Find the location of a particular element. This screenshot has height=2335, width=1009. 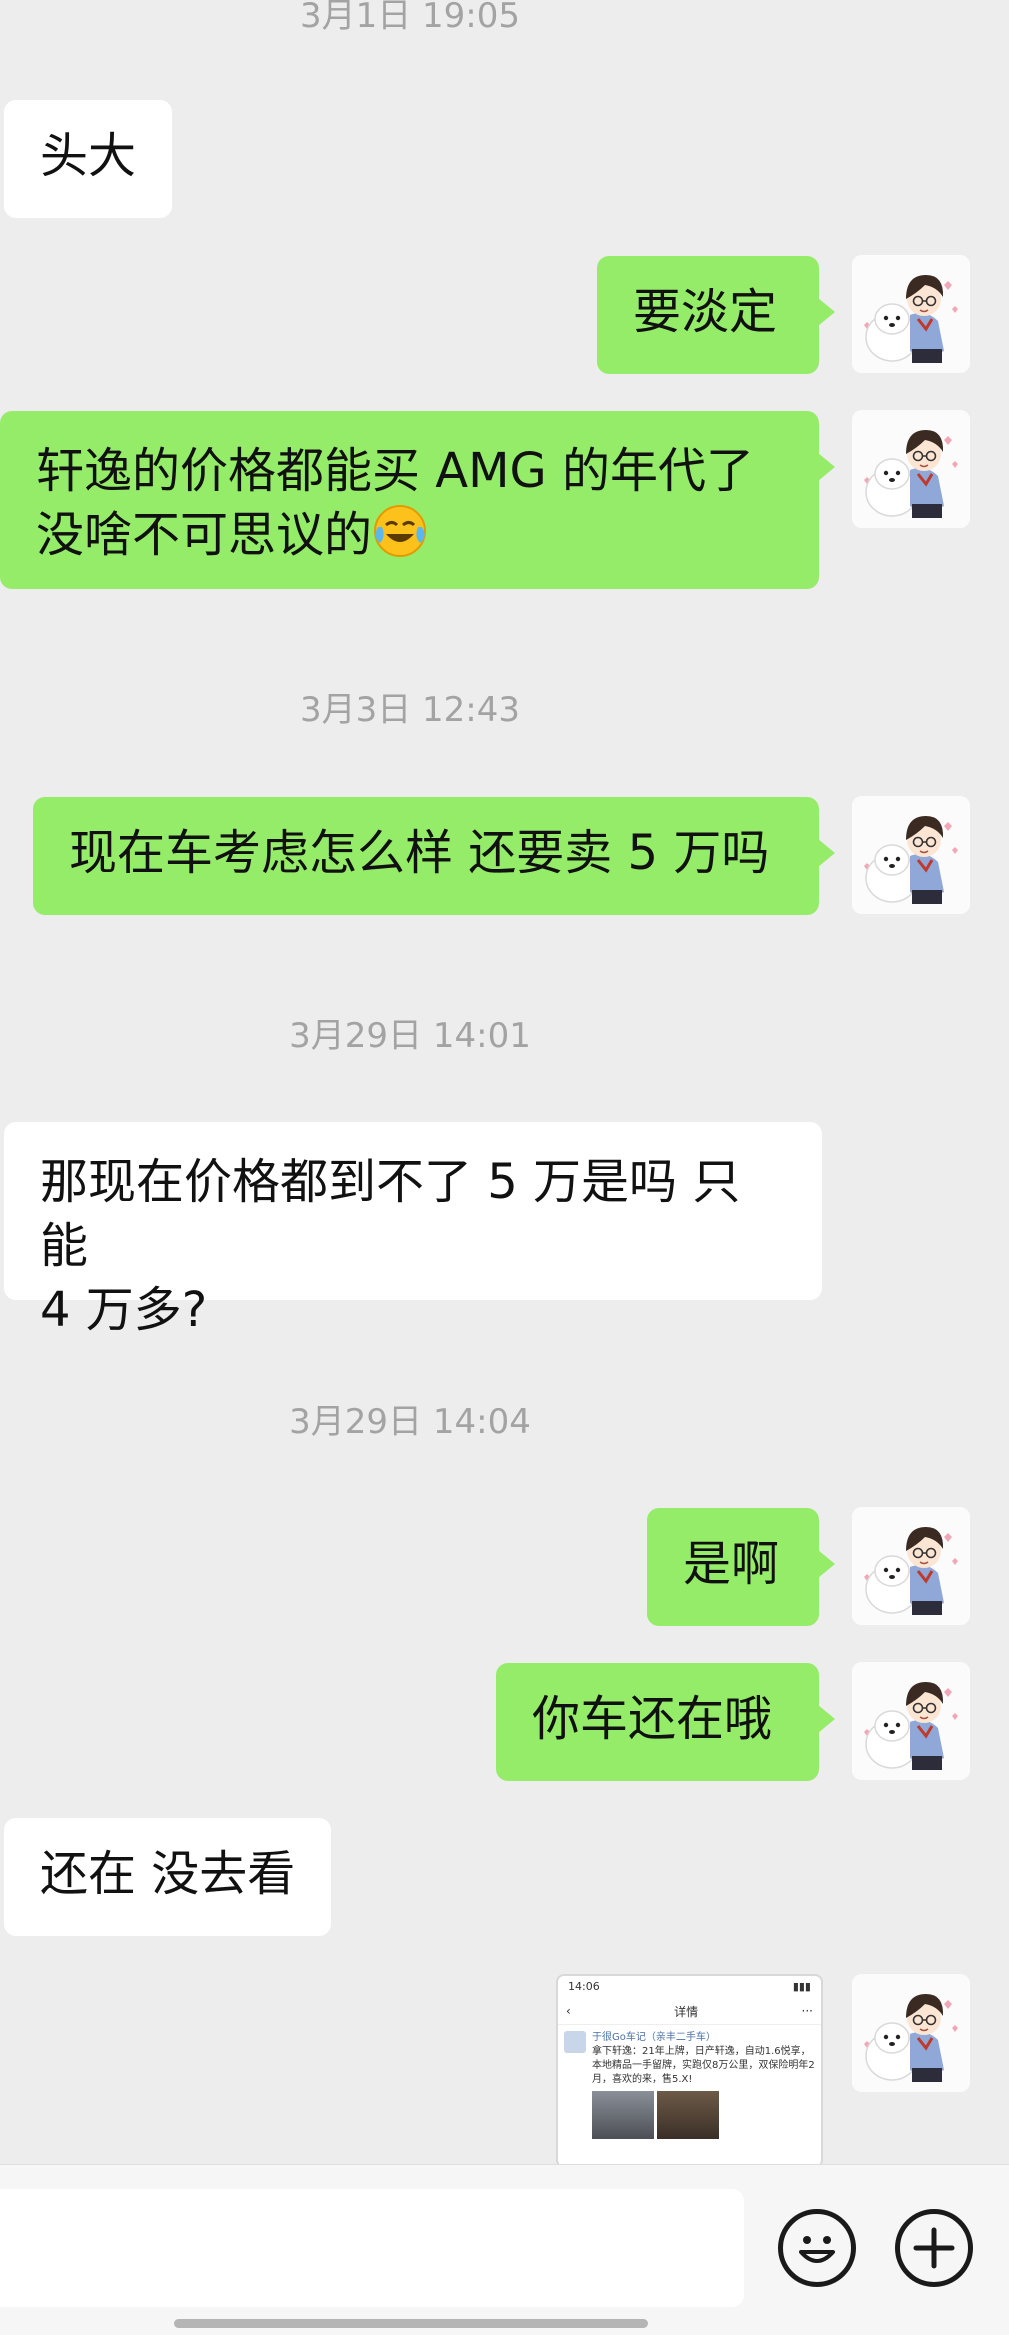

timestamp: 3月1日 19:05 is located at coordinates (410, 18).